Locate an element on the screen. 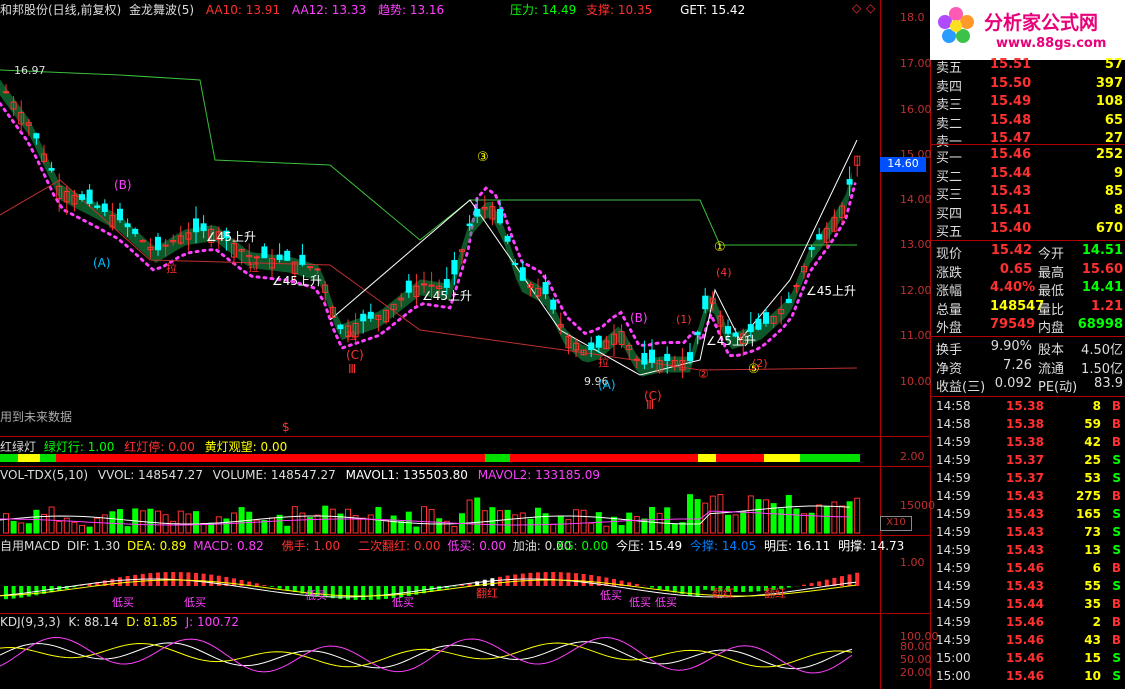  bid-price: 15.43 is located at coordinates (1011, 191).